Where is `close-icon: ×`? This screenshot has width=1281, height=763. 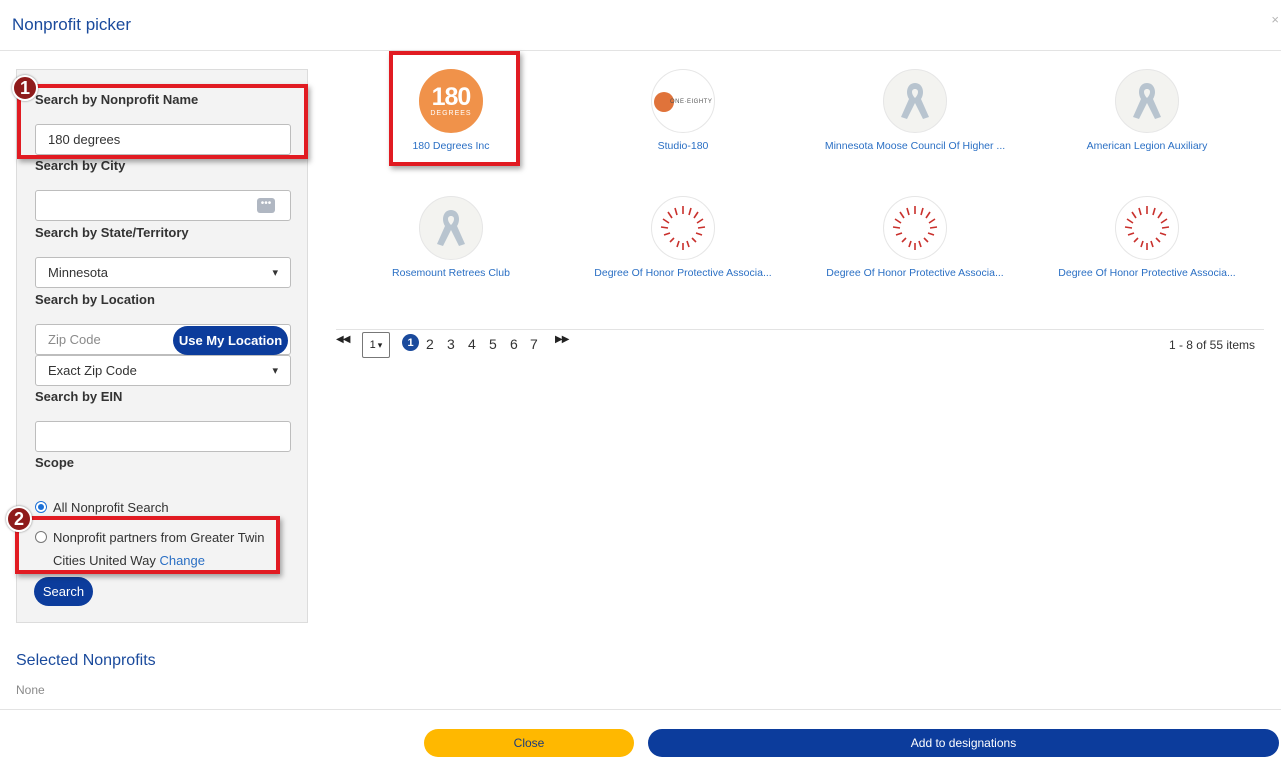 close-icon: × is located at coordinates (1275, 19).